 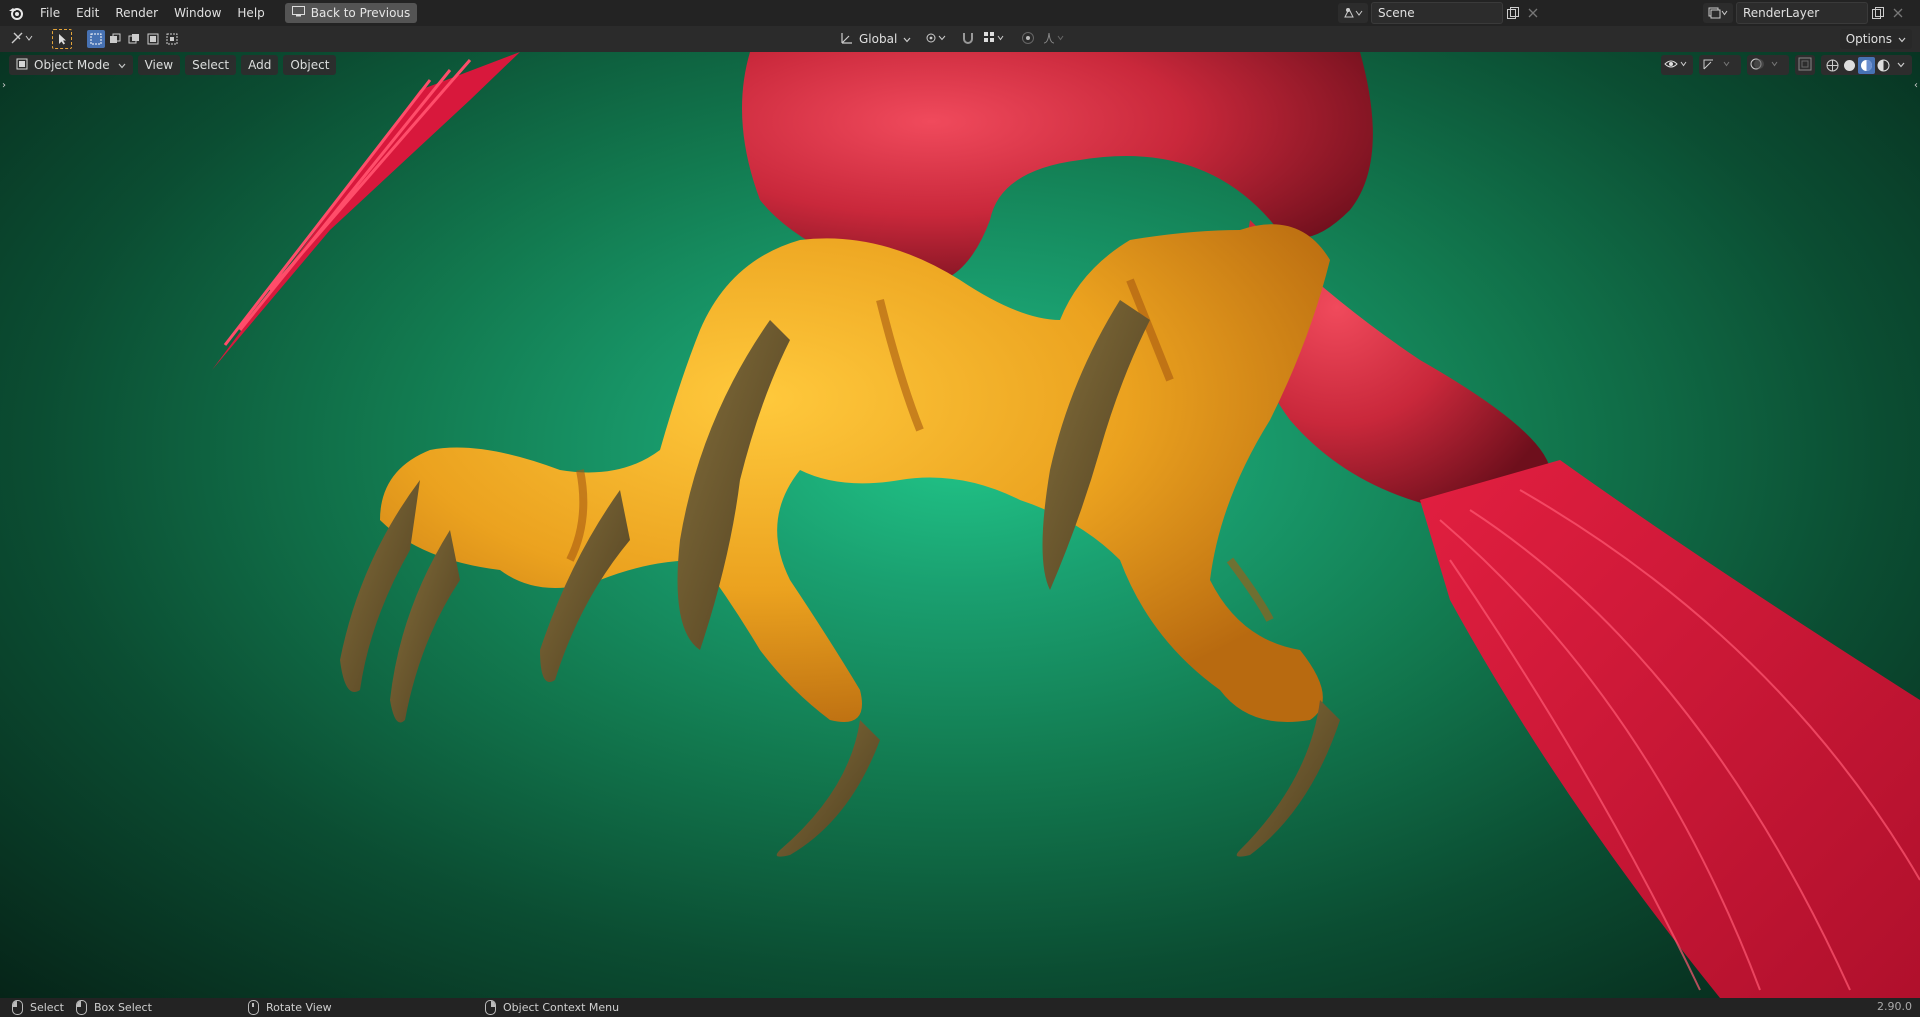 What do you see at coordinates (16, 13) in the screenshot?
I see `blender-logo-icon` at bounding box center [16, 13].